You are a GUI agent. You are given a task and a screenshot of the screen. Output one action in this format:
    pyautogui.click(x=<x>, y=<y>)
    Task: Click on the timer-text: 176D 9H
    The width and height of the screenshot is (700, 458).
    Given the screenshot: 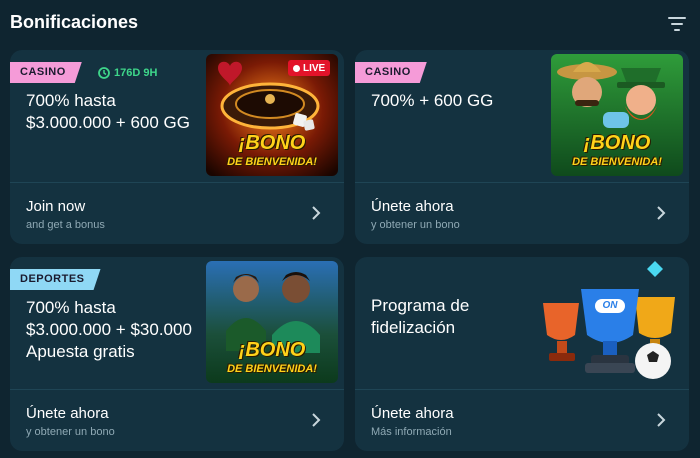 What is the action you would take?
    pyautogui.click(x=136, y=73)
    